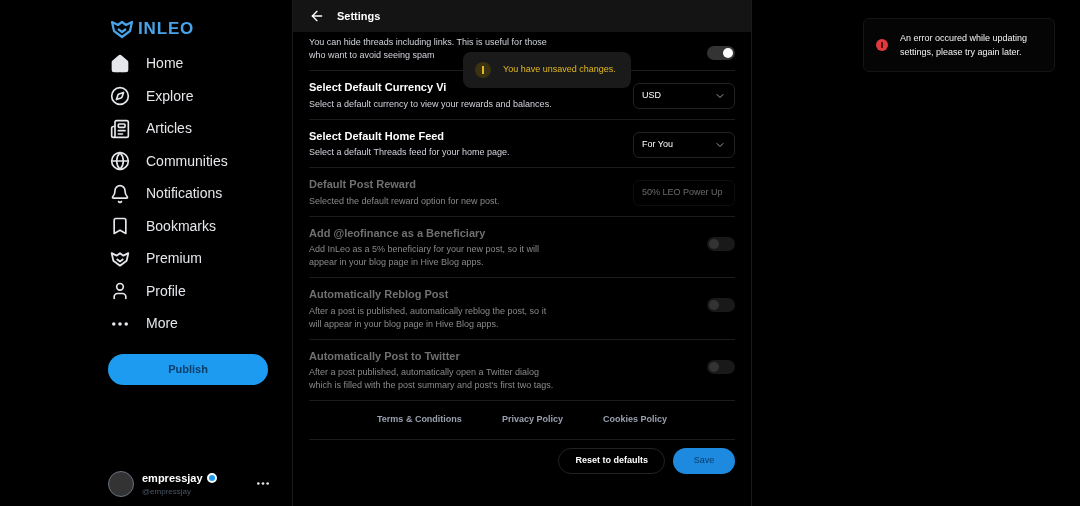 The width and height of the screenshot is (1080, 506). I want to click on setting-description: After a post is published, automatically reblog the post, so it will appear in your blog page in Hive Blog apps., so click(428, 317).